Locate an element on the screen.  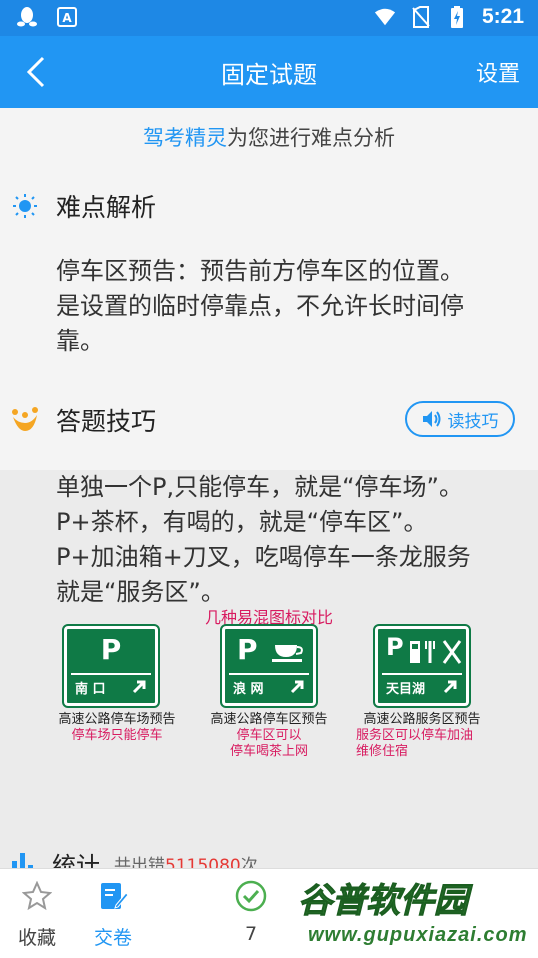
signs-comparison-title: 几种易混图标对比 is located at coordinates (268, 617).